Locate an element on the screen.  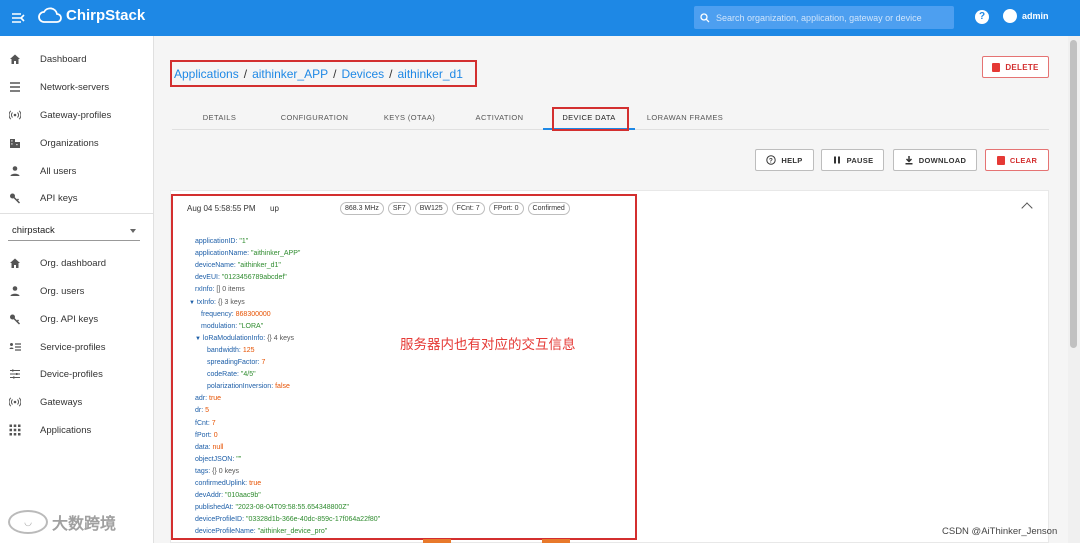
sidebar-item-dashboard: Dashboard is located at coordinates (77, 59).